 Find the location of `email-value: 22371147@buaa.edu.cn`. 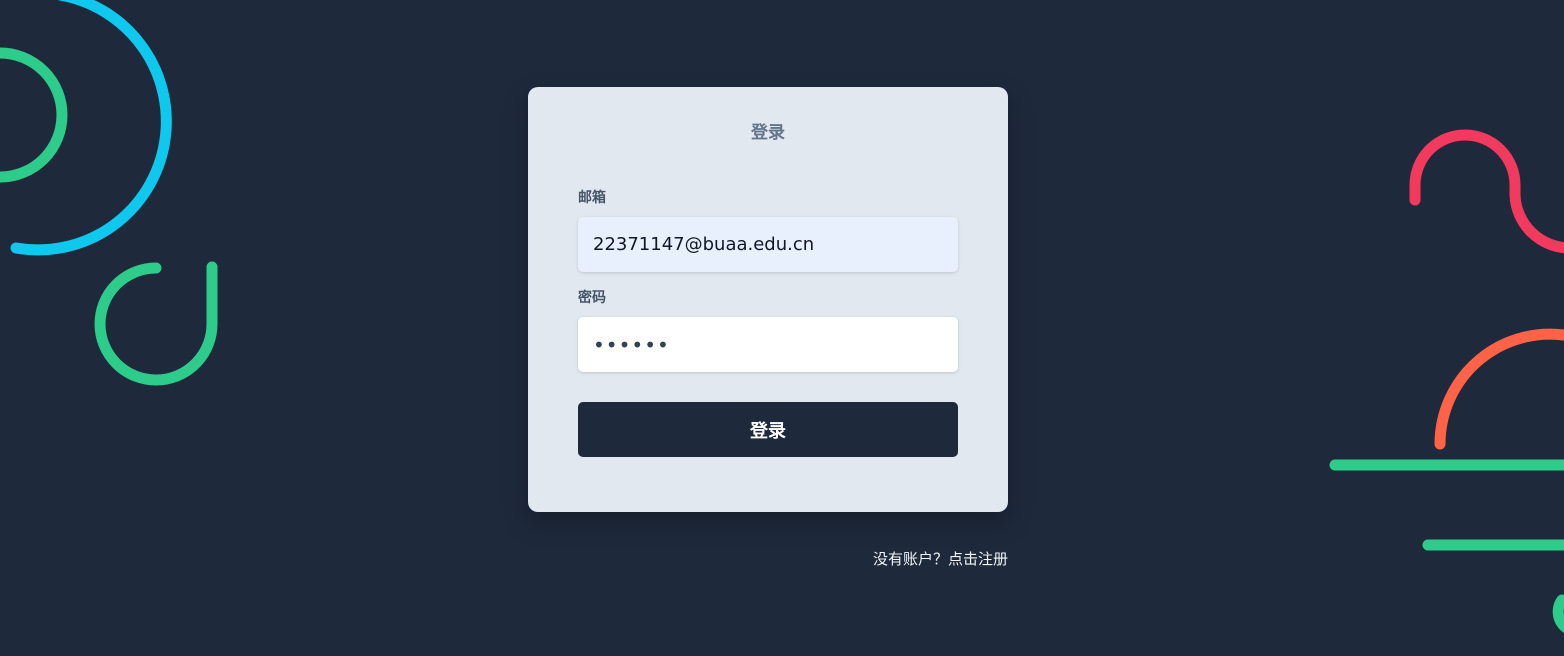

email-value: 22371147@buaa.edu.cn is located at coordinates (704, 244).